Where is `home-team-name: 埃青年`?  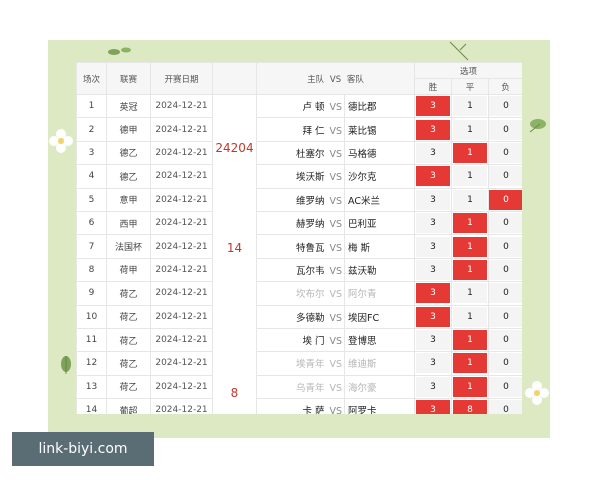
home-team-name: 埃青年 is located at coordinates (310, 365).